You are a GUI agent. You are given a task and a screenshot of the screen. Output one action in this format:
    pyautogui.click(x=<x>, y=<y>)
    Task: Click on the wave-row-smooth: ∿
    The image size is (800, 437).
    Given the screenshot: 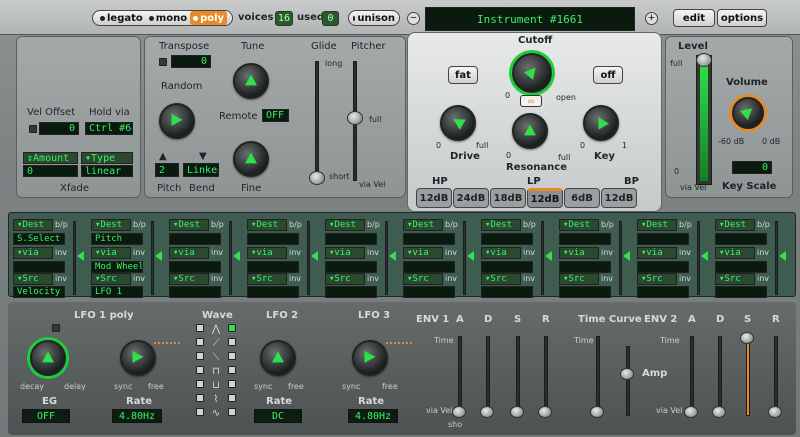 What is the action you would take?
    pyautogui.click(x=216, y=413)
    